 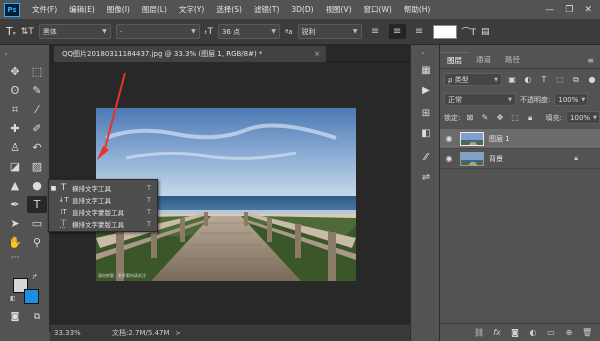 I want to click on flyout-item-vertical-type: ↓T 直排文字工具 T, so click(x=104, y=200).